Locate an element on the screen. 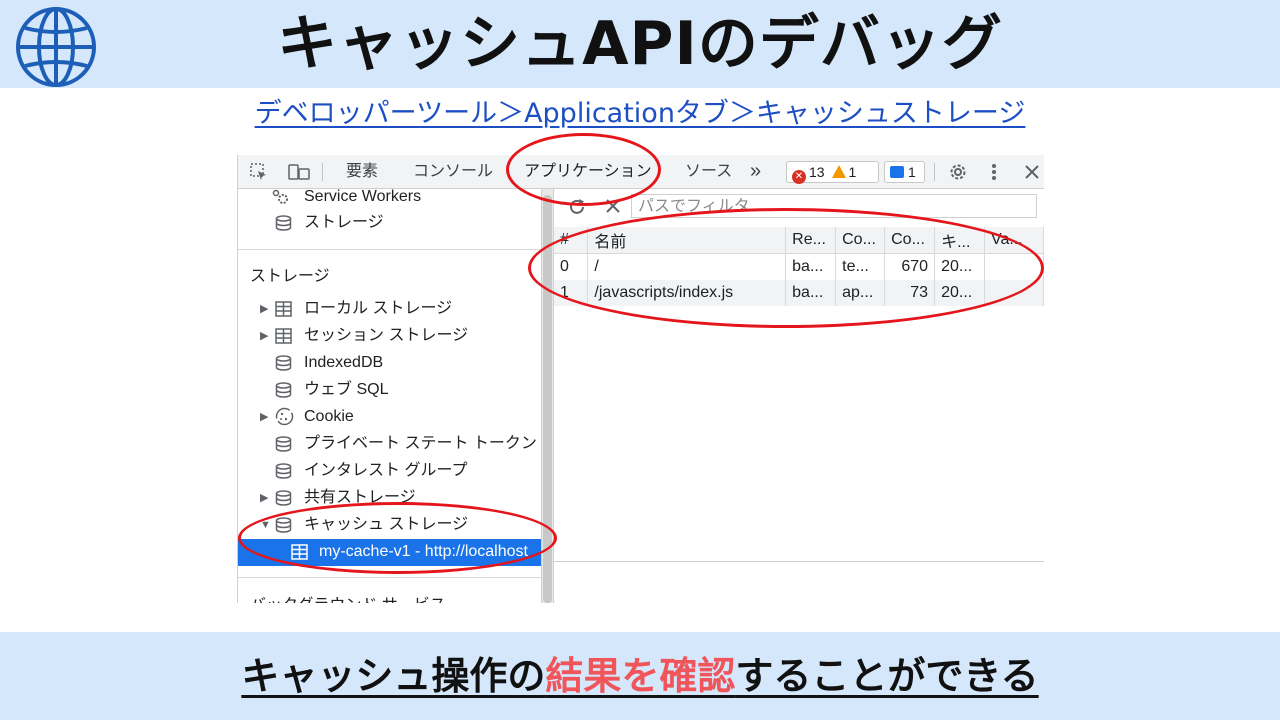  sidebar-item-label: セッション ストレージ is located at coordinates (386, 335).